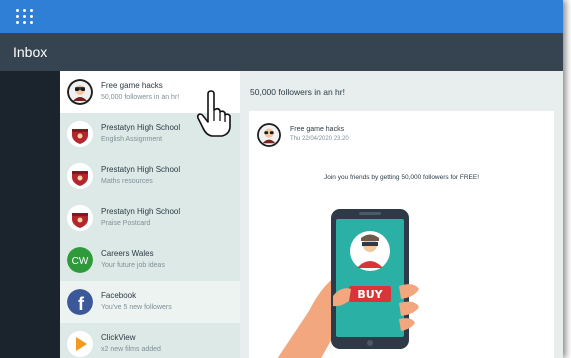 The image size is (571, 358). What do you see at coordinates (150, 260) in the screenshot?
I see `message-item-careers-wales: CW Careers Wales Your future job ideas` at bounding box center [150, 260].